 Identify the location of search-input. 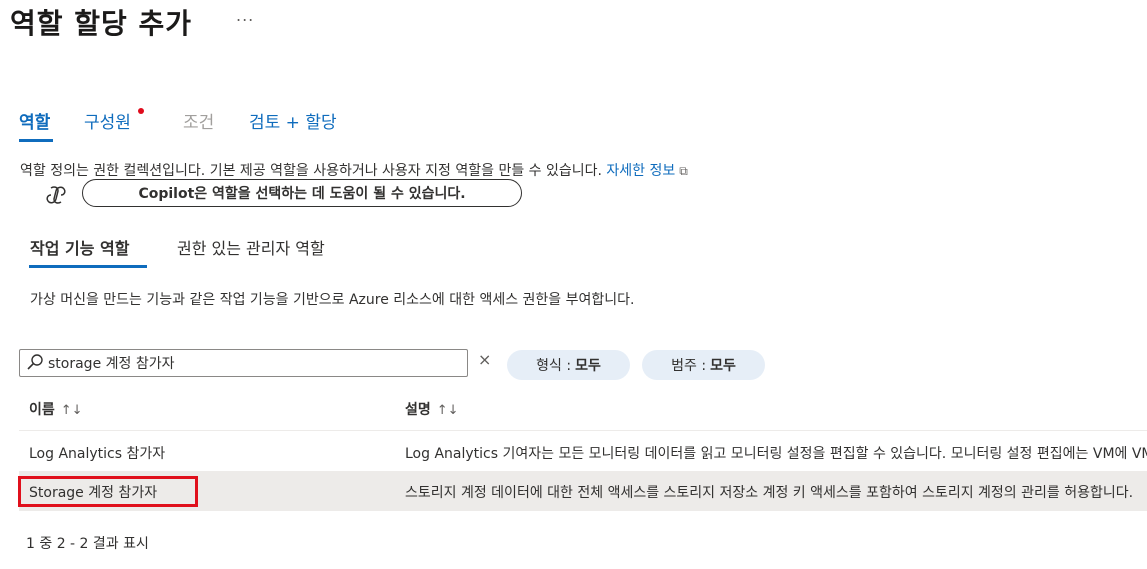
(253, 363).